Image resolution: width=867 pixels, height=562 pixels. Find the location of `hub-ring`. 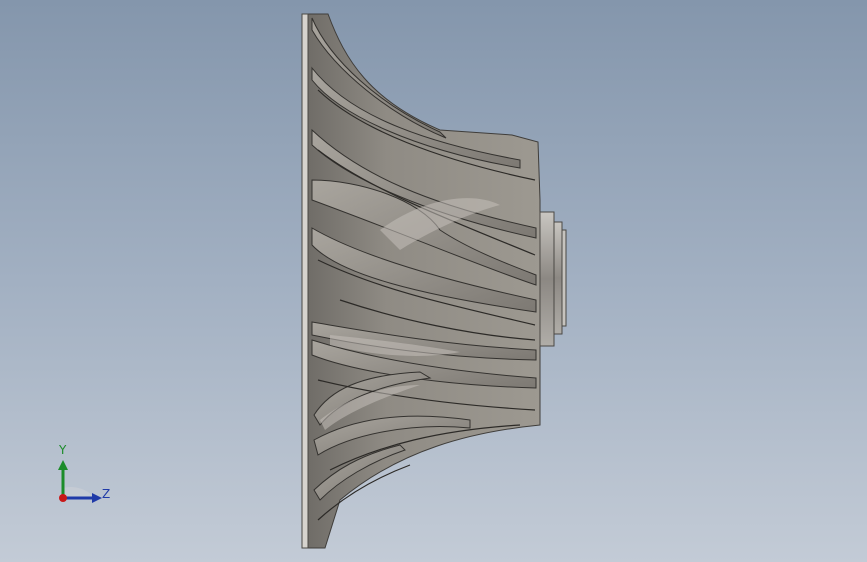

hub-ring is located at coordinates (547, 279).